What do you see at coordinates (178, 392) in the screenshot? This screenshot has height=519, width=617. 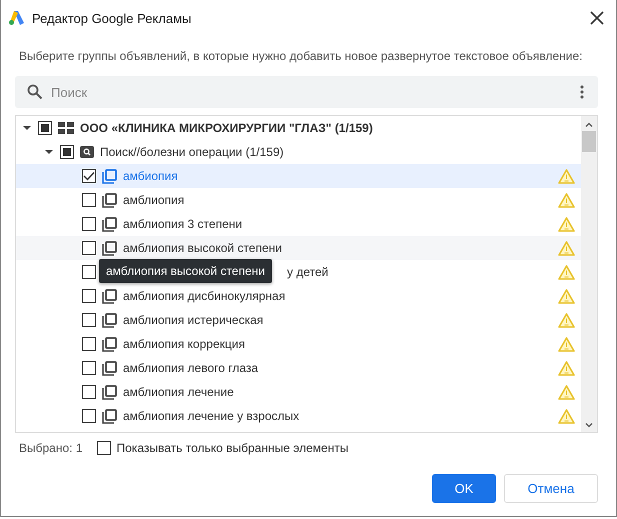 I see `tree-item-label: амблиопия лечение` at bounding box center [178, 392].